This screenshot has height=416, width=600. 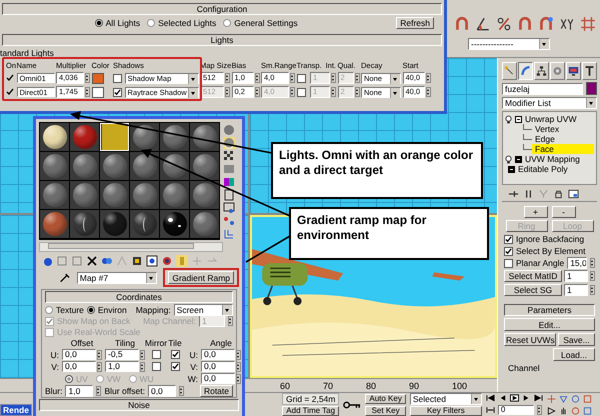 What do you see at coordinates (229, 208) in the screenshot?
I see `options-icon` at bounding box center [229, 208].